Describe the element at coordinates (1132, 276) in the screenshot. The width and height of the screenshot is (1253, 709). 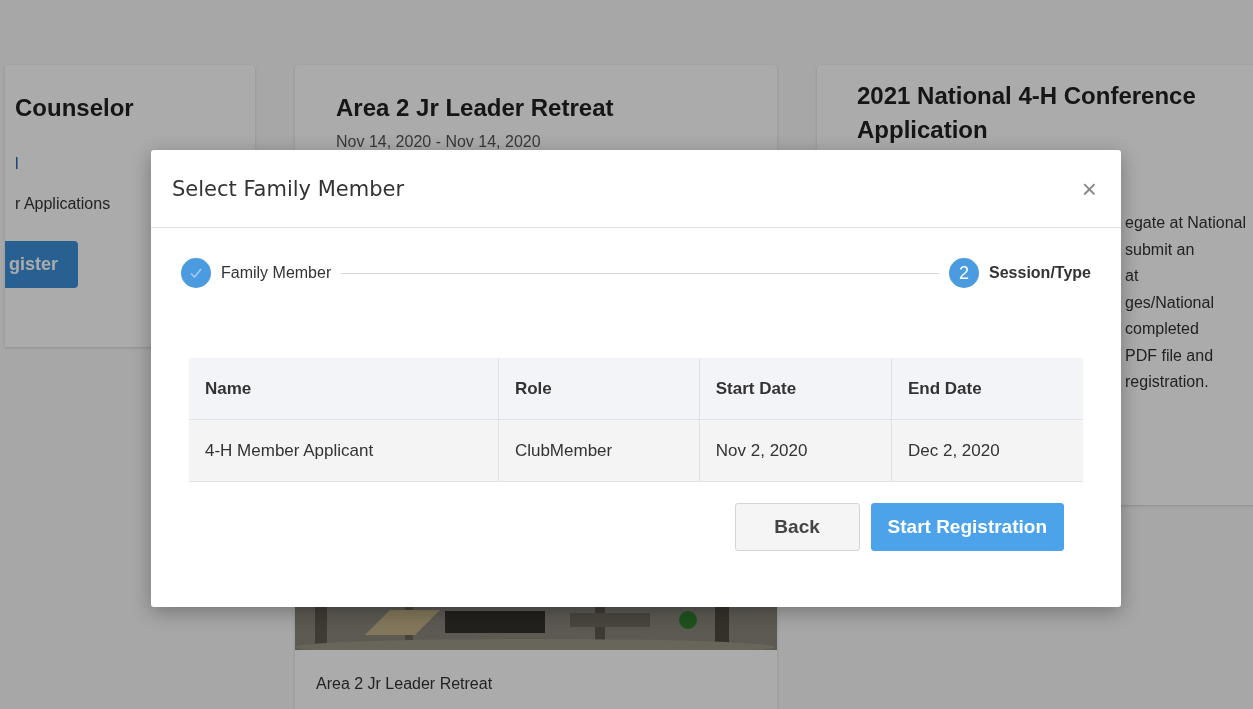
I see `card-text-line: at` at that location.